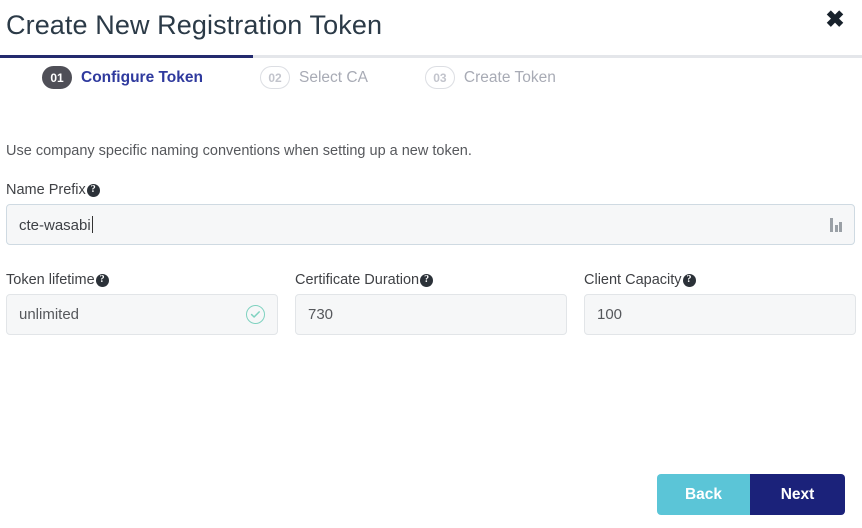  Describe the element at coordinates (720, 314) in the screenshot. I see `client-capacity-input: 100` at that location.